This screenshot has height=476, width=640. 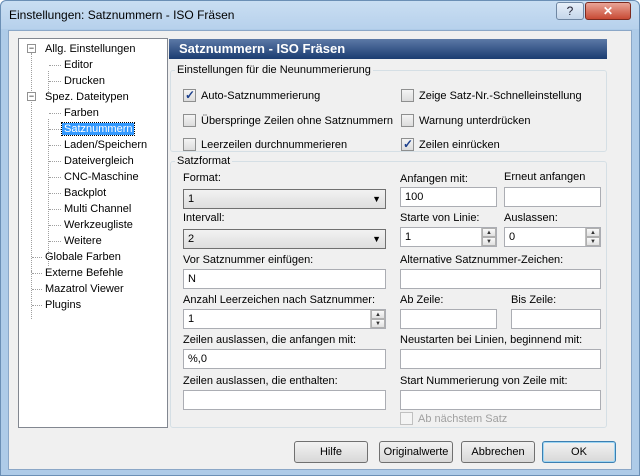 What do you see at coordinates (448, 197) in the screenshot?
I see `start-with-input: 100` at bounding box center [448, 197].